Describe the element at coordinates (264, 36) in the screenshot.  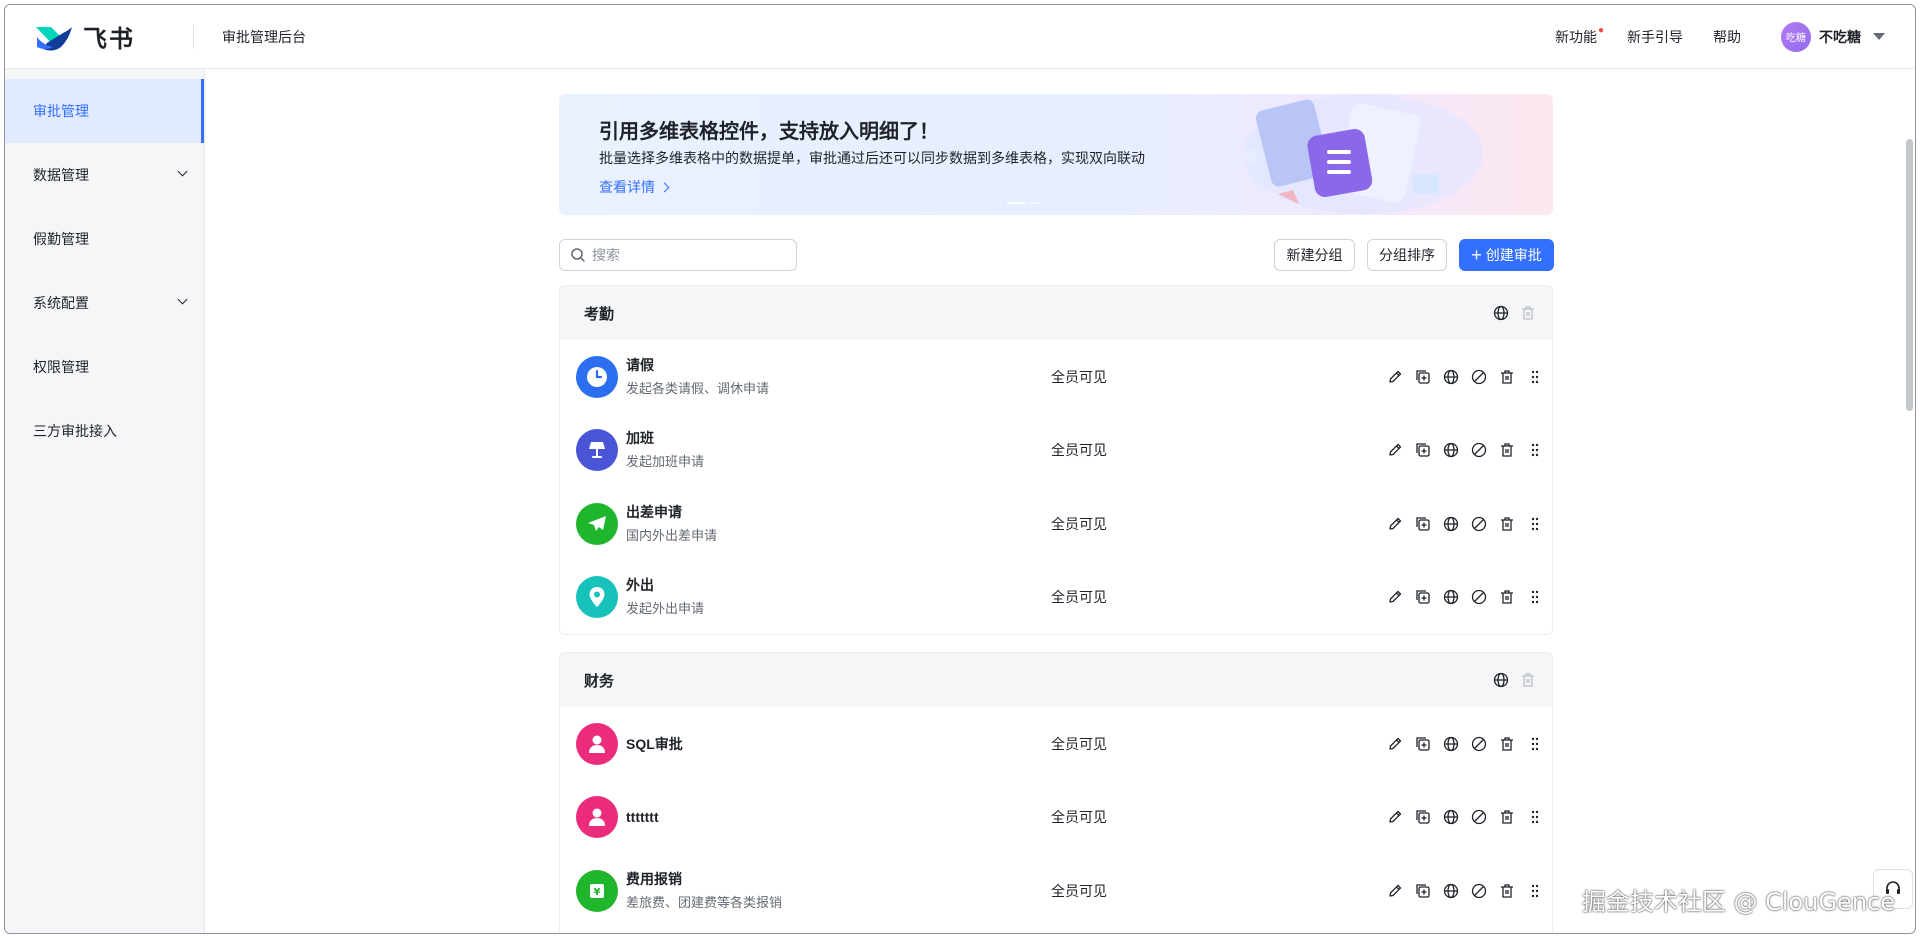
I see `console-title: 审批管理后台` at that location.